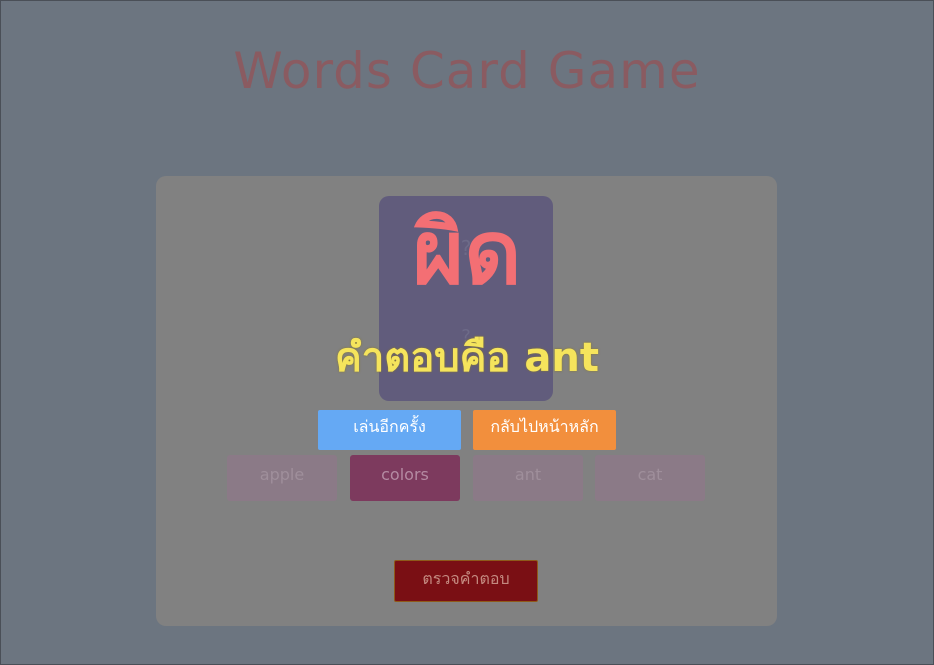 The height and width of the screenshot is (665, 934). What do you see at coordinates (650, 478) in the screenshot?
I see `choice-button-cat: cat` at bounding box center [650, 478].